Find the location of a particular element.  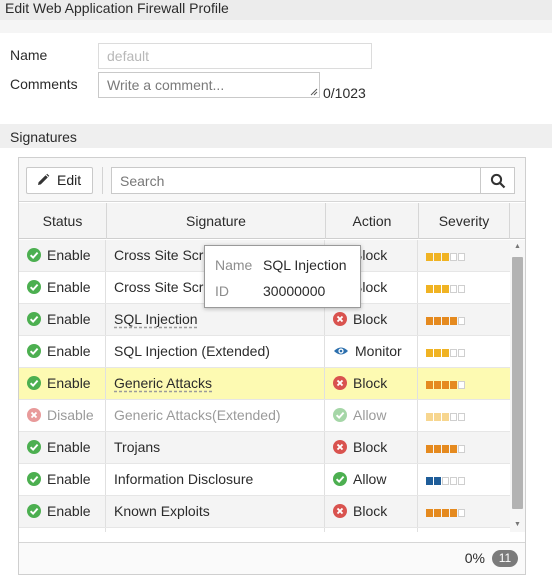

scrollbar-thumb is located at coordinates (517, 383).